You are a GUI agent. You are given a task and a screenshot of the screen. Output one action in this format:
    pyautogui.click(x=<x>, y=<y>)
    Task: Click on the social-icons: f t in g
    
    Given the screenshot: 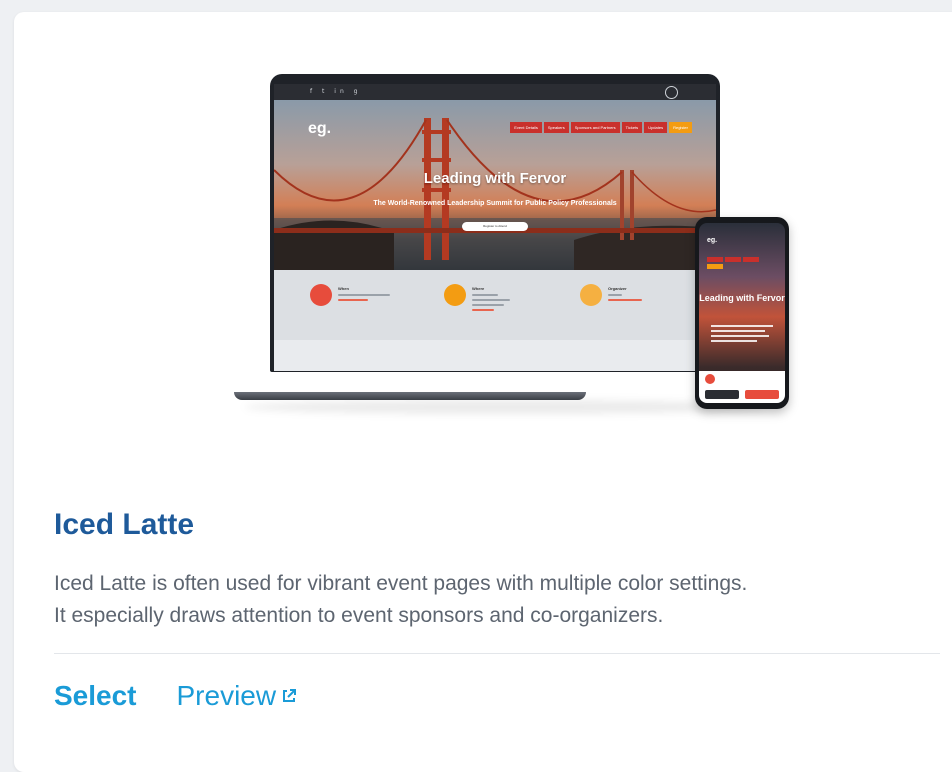 What is the action you would take?
    pyautogui.click(x=336, y=91)
    